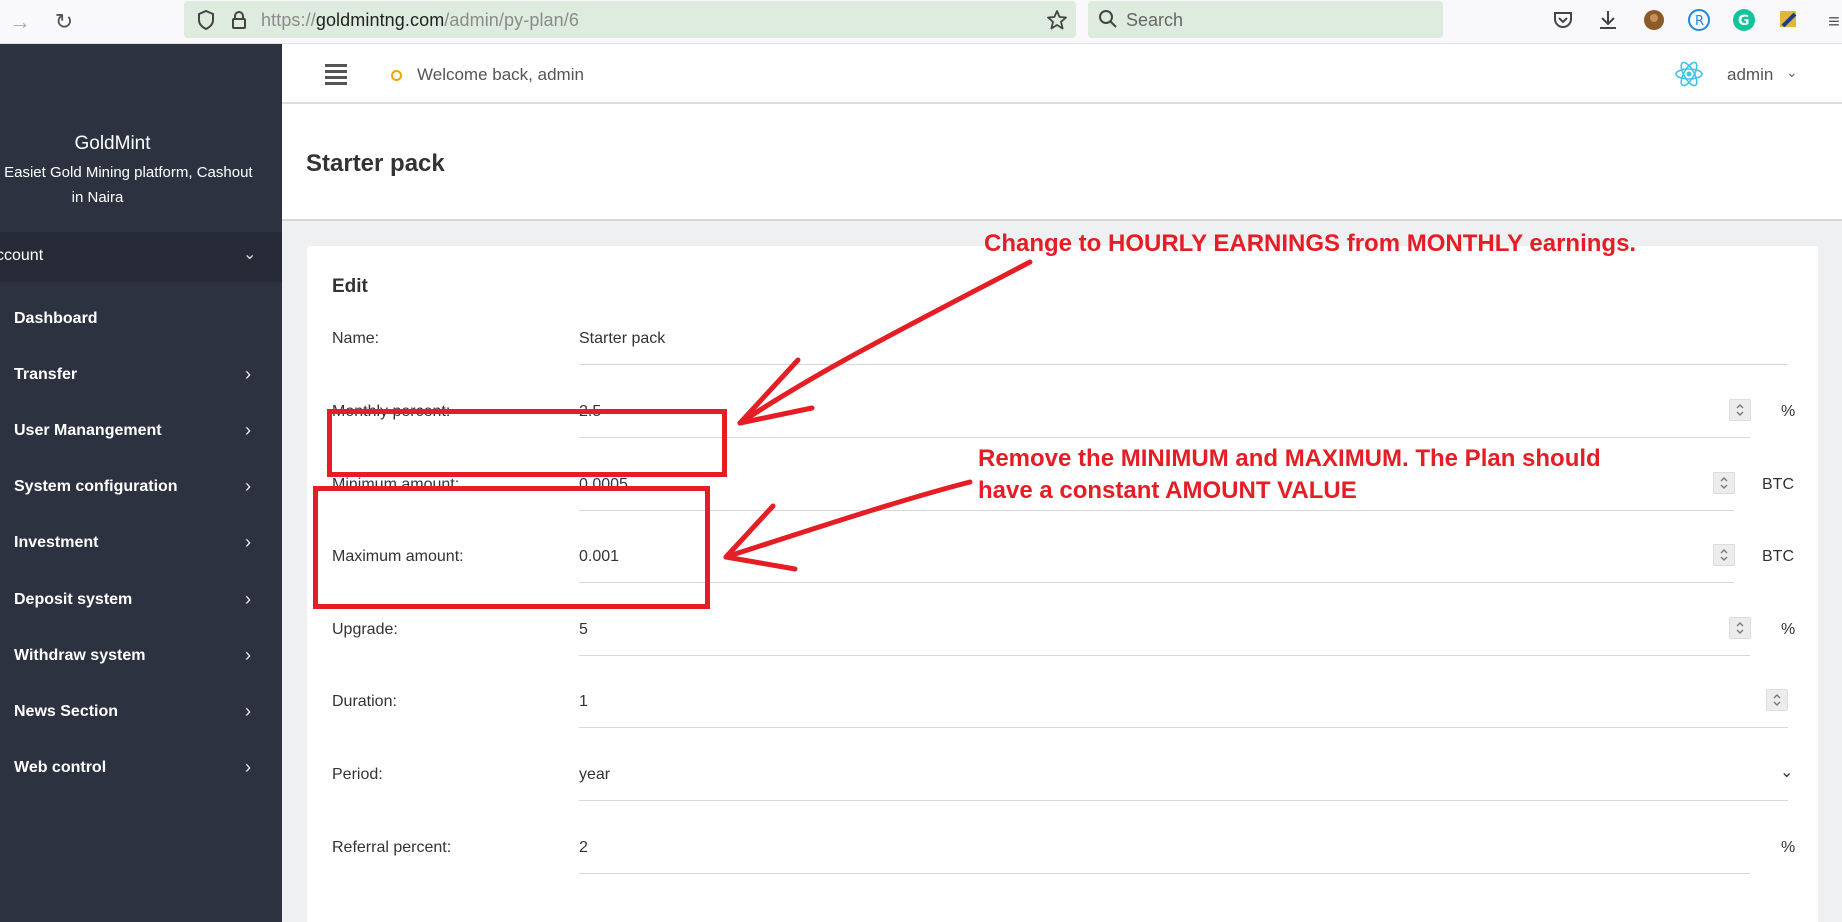  Describe the element at coordinates (1062, 74) in the screenshot. I see `top-header: Welcome back, admin admin ⌄` at that location.